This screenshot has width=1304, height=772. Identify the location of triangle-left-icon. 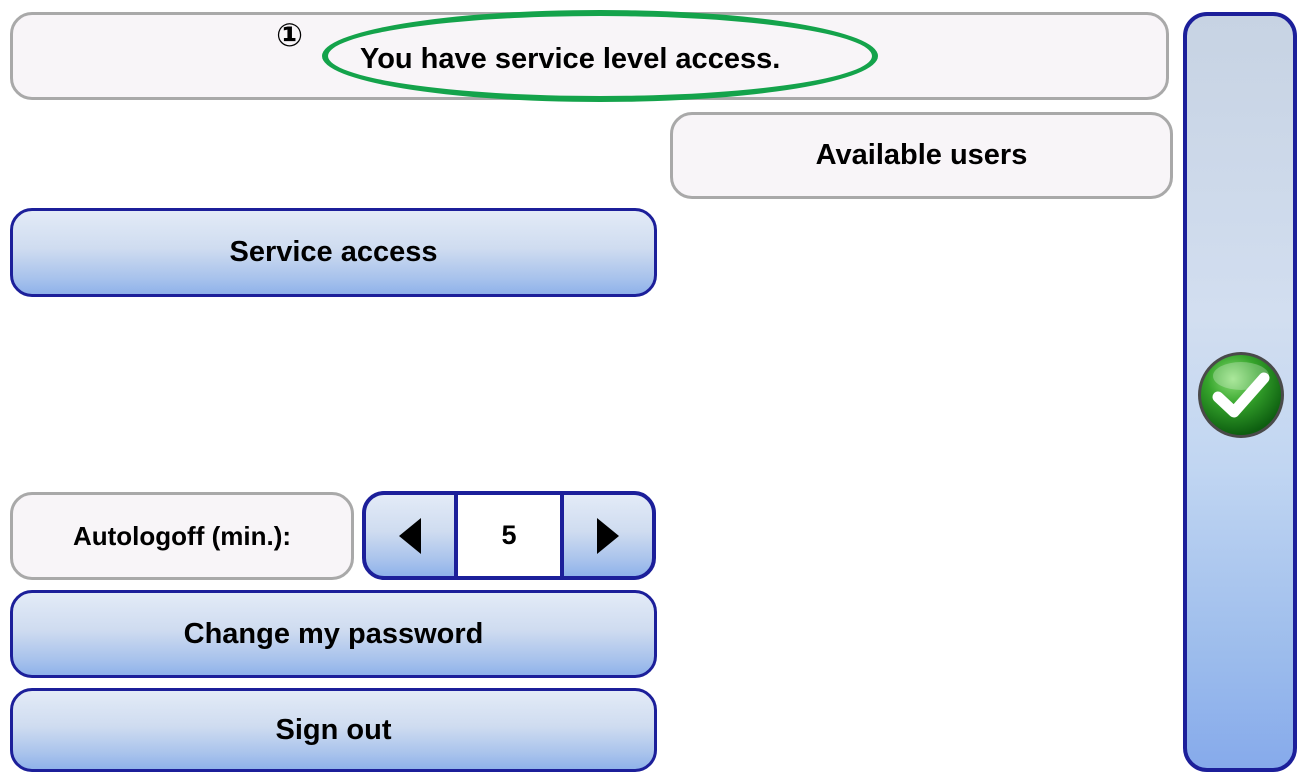
(410, 535).